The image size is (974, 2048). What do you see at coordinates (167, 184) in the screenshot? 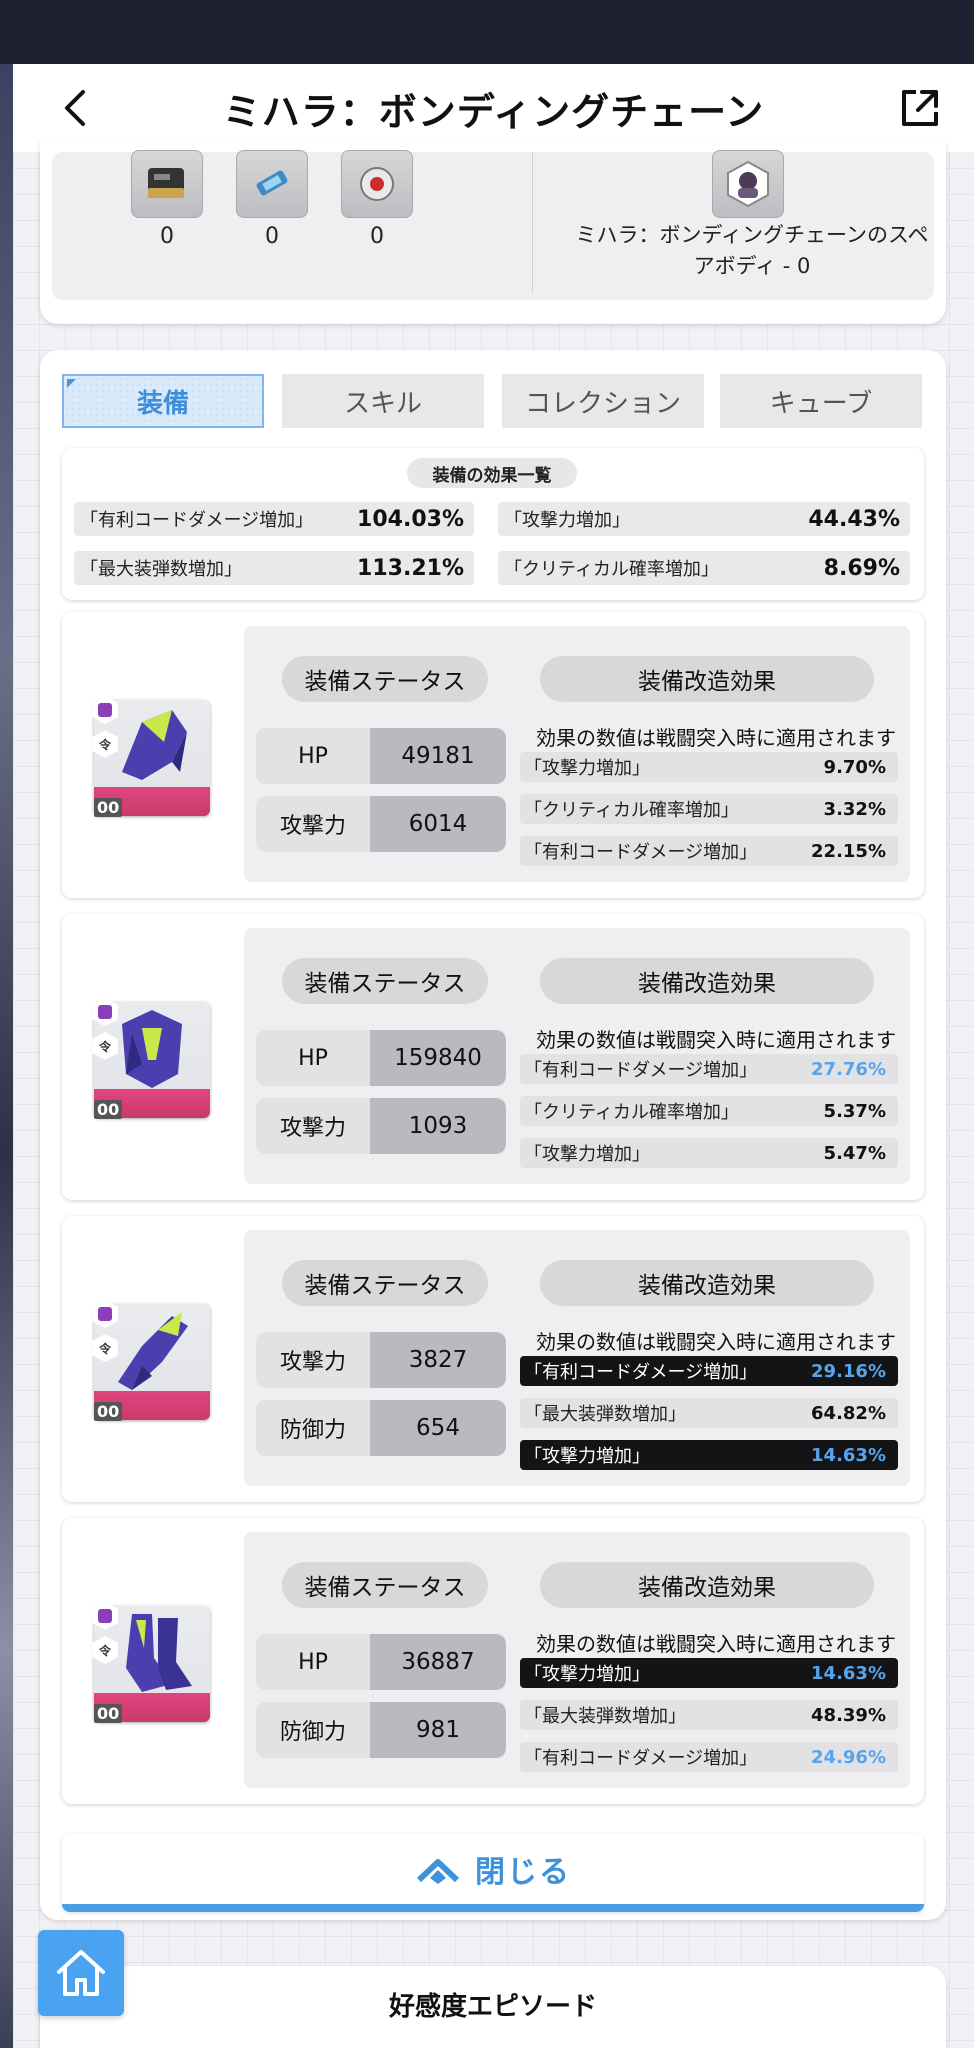
I see `battery-item-icon` at bounding box center [167, 184].